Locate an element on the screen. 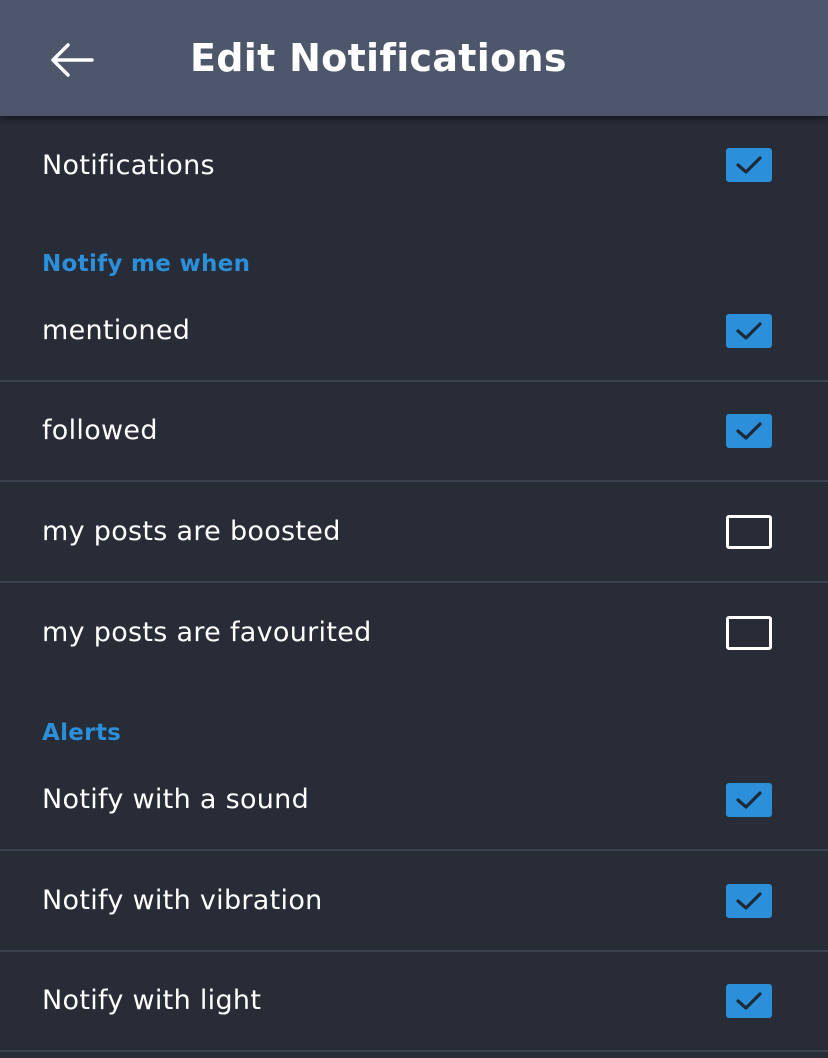 This screenshot has width=828, height=1058. alert-item-vibration: Notify with vibration is located at coordinates (414, 902).